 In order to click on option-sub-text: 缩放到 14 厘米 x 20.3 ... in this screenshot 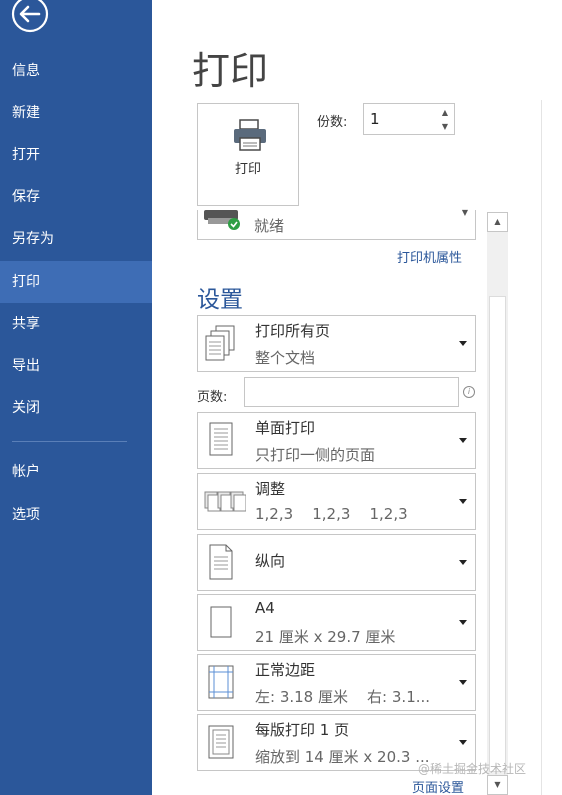, I will do `click(342, 757)`.